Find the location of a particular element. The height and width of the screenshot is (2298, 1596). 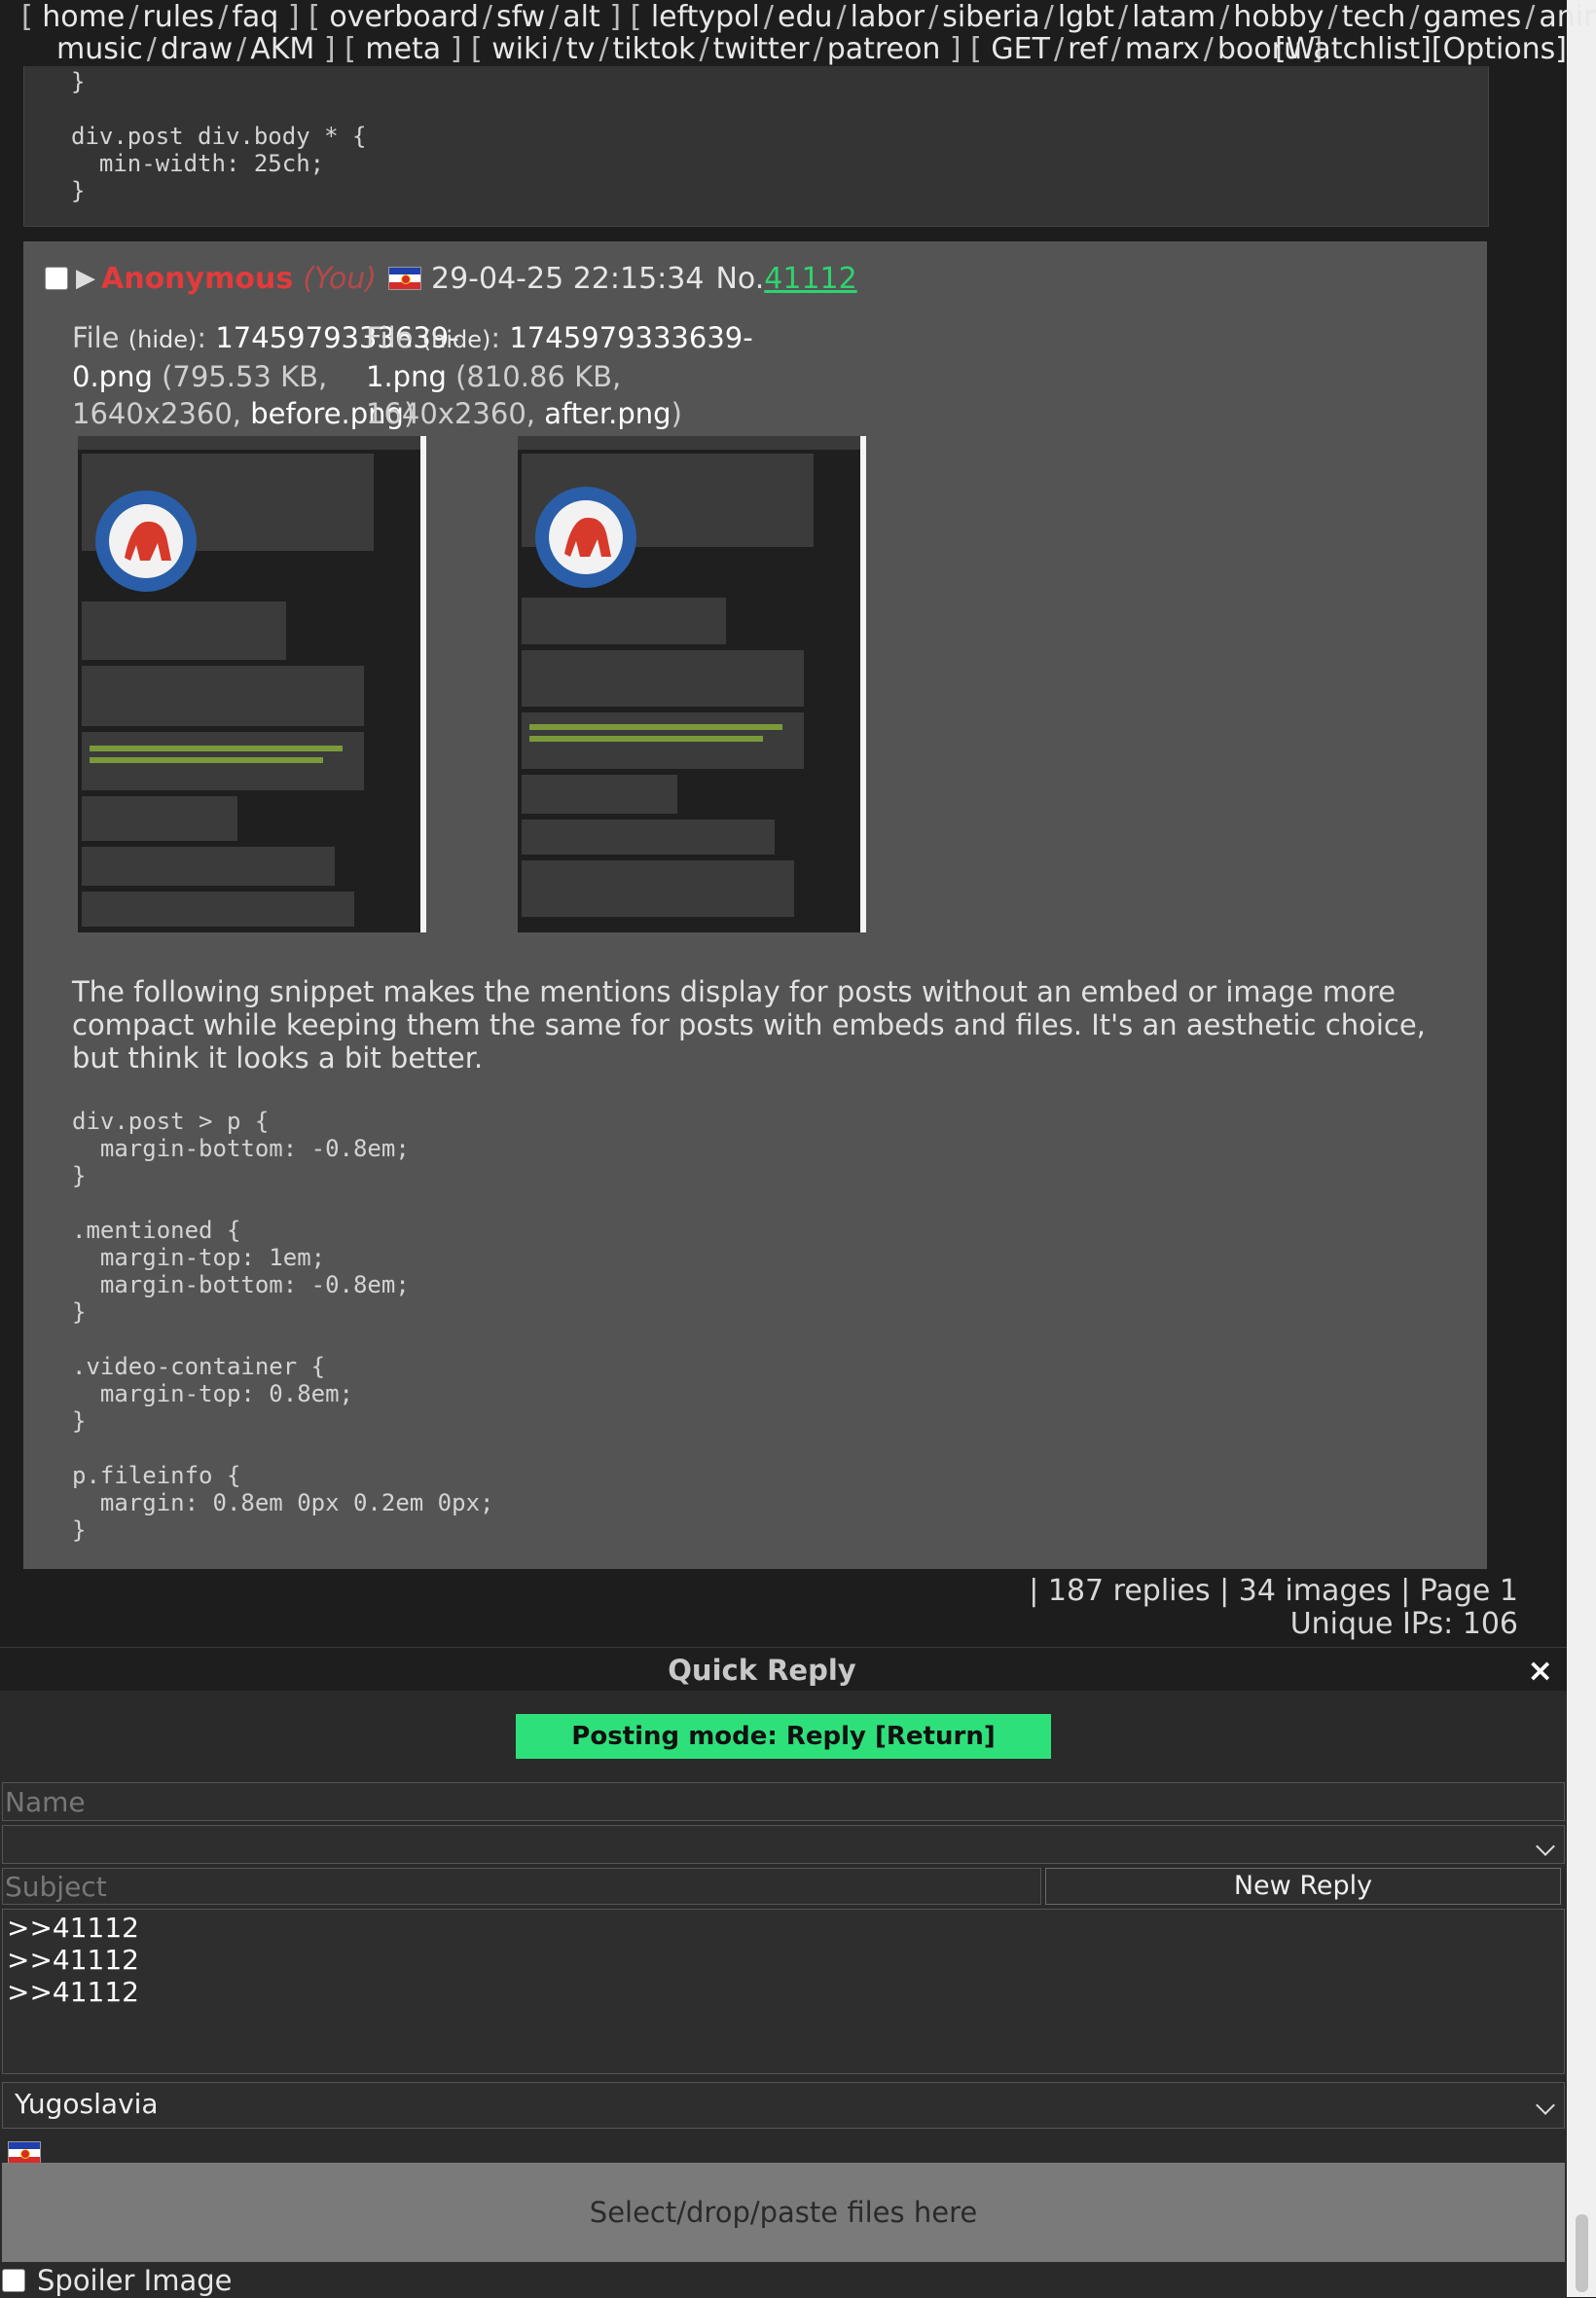

board-link-get: GET is located at coordinates (1021, 49).